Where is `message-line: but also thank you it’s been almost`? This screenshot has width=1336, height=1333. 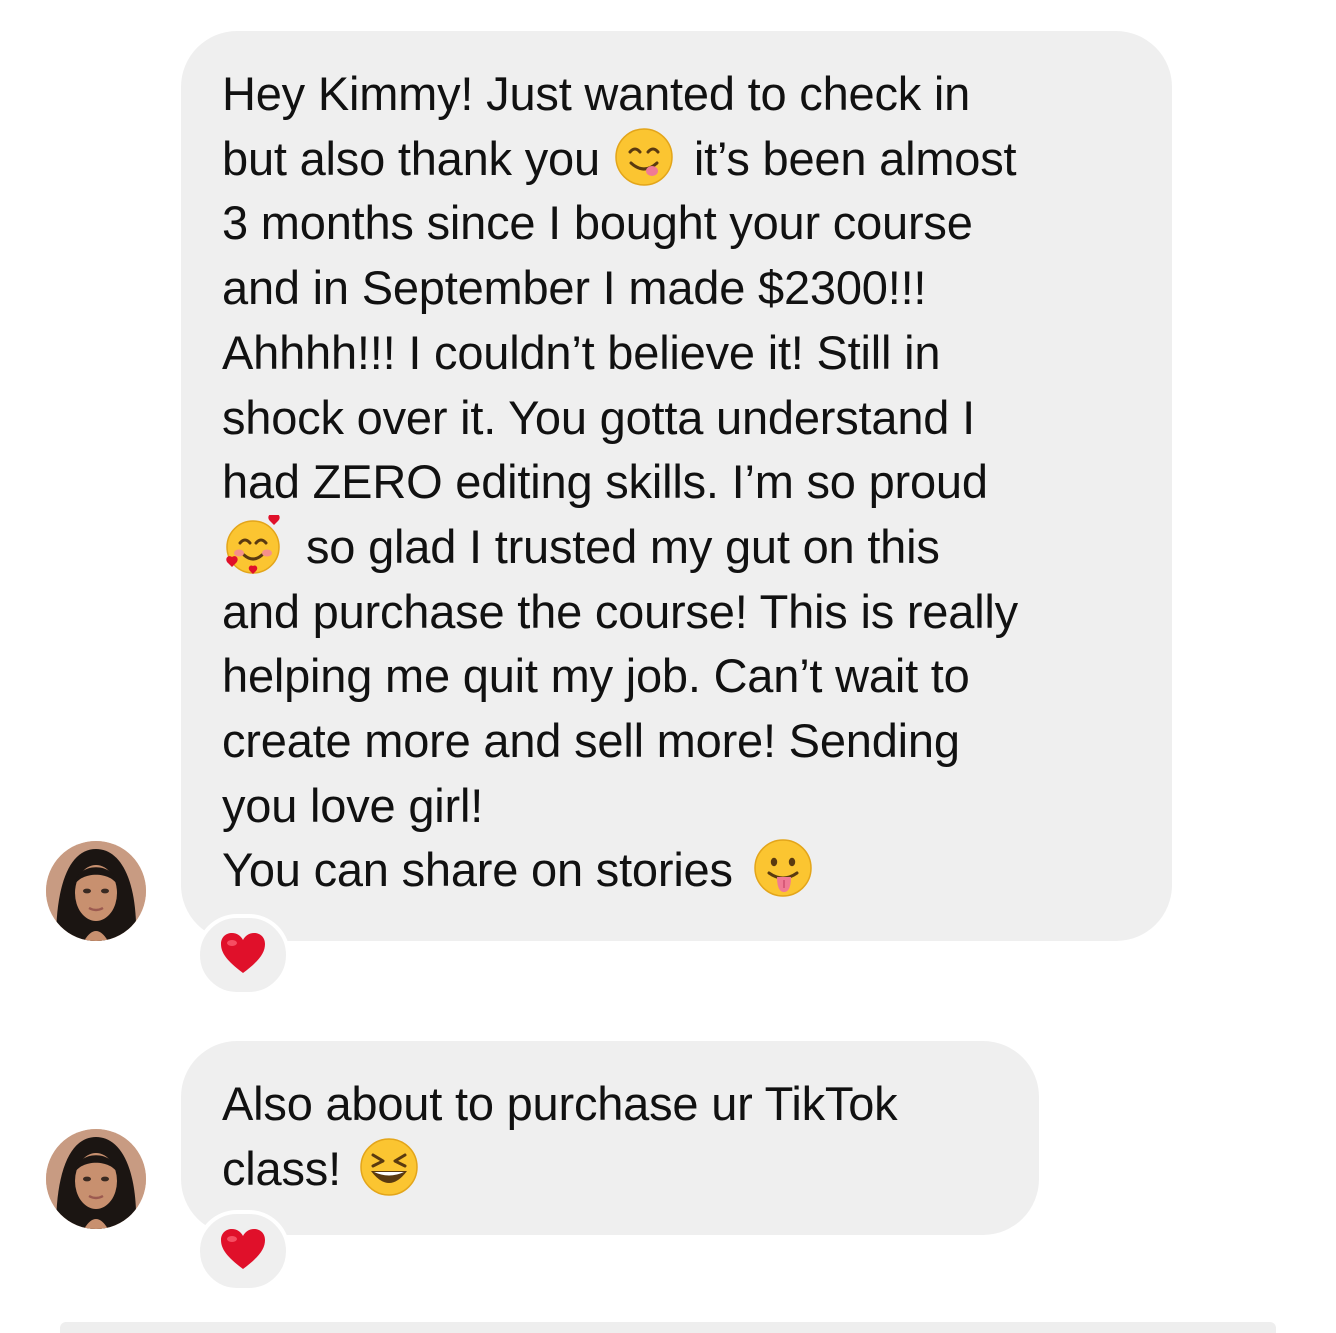 message-line: but also thank you it’s been almost is located at coordinates (677, 159).